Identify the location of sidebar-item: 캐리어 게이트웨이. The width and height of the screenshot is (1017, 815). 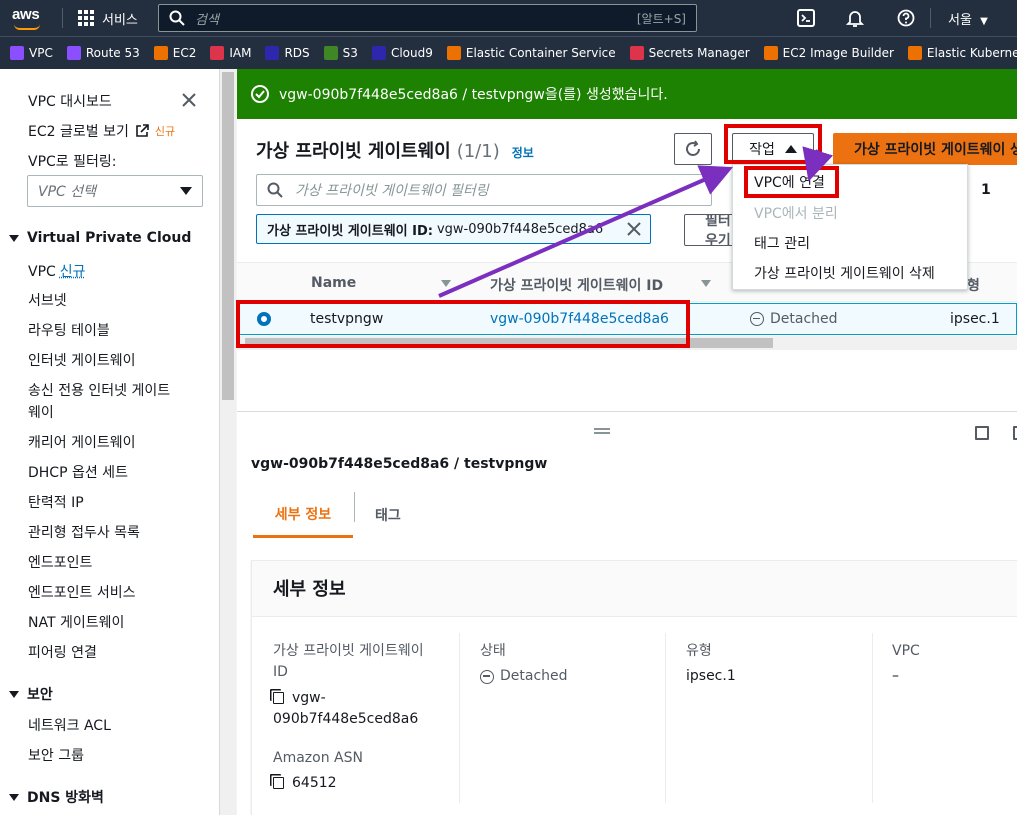
(82, 442).